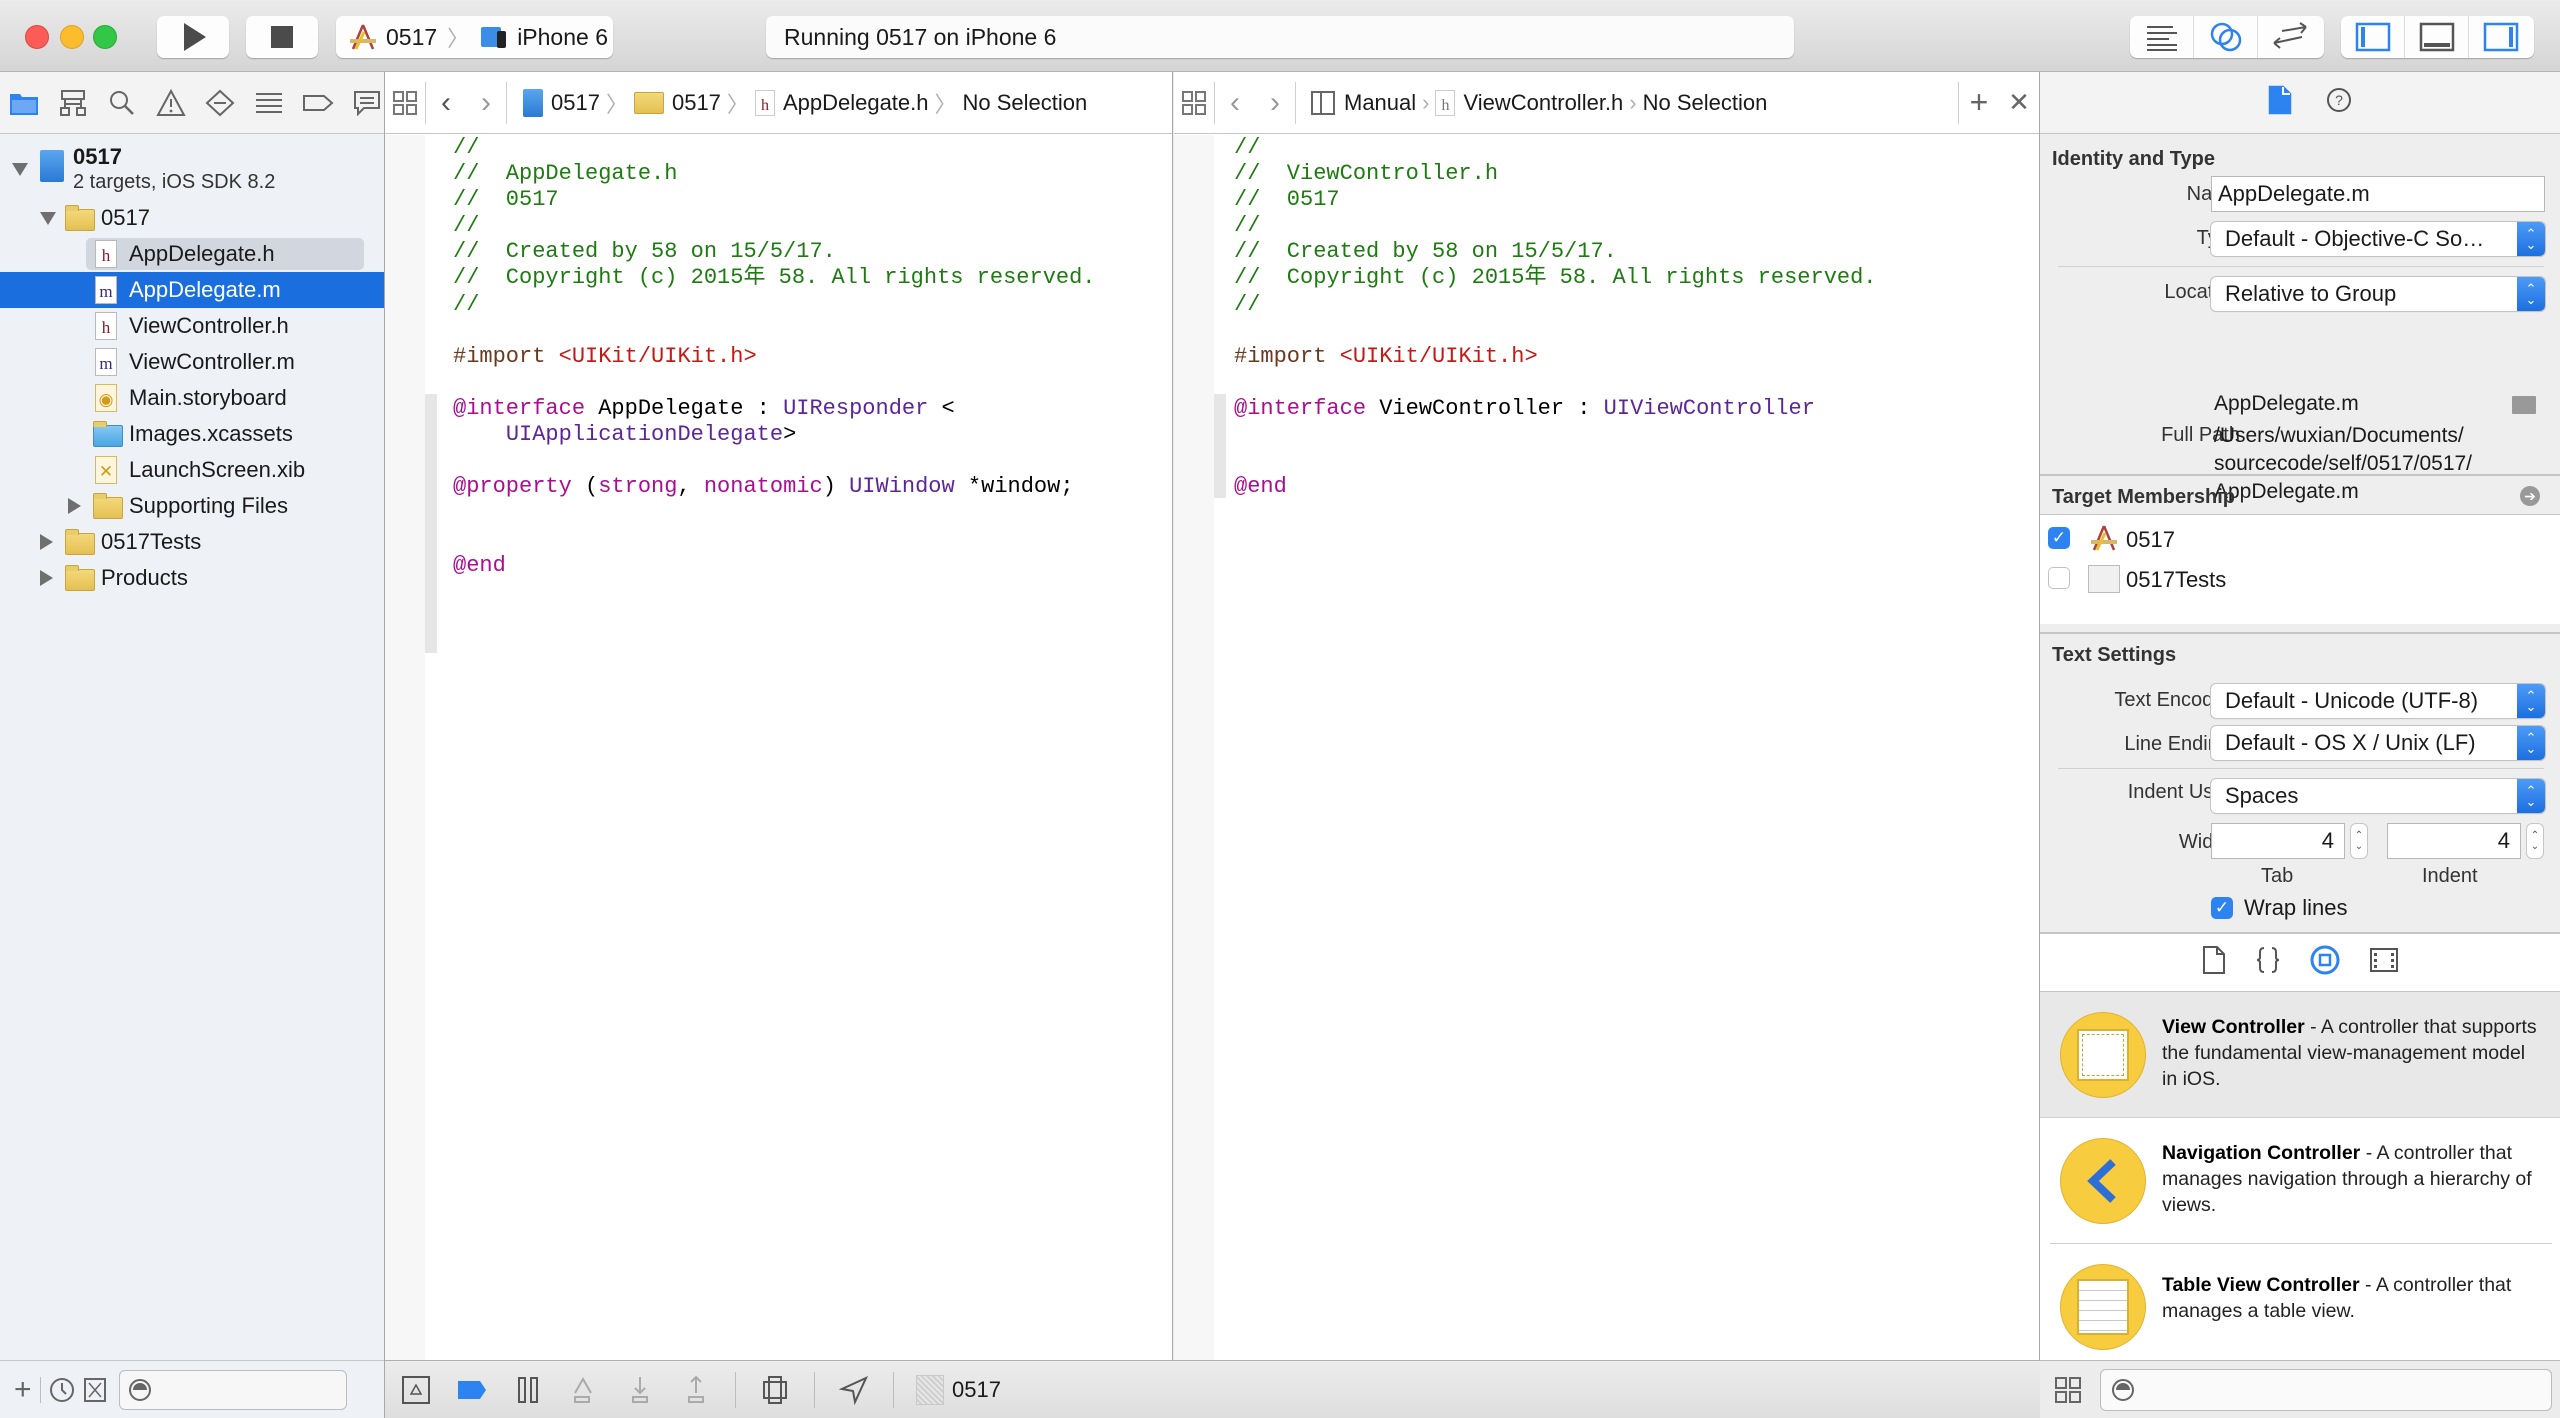 The height and width of the screenshot is (1418, 2560). What do you see at coordinates (854, 1390) in the screenshot?
I see `simulate-location-button` at bounding box center [854, 1390].